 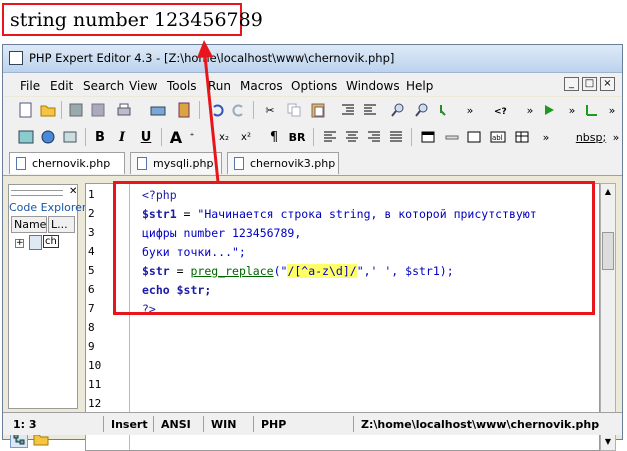 What do you see at coordinates (30, 86) in the screenshot?
I see `menu-file: File` at bounding box center [30, 86].